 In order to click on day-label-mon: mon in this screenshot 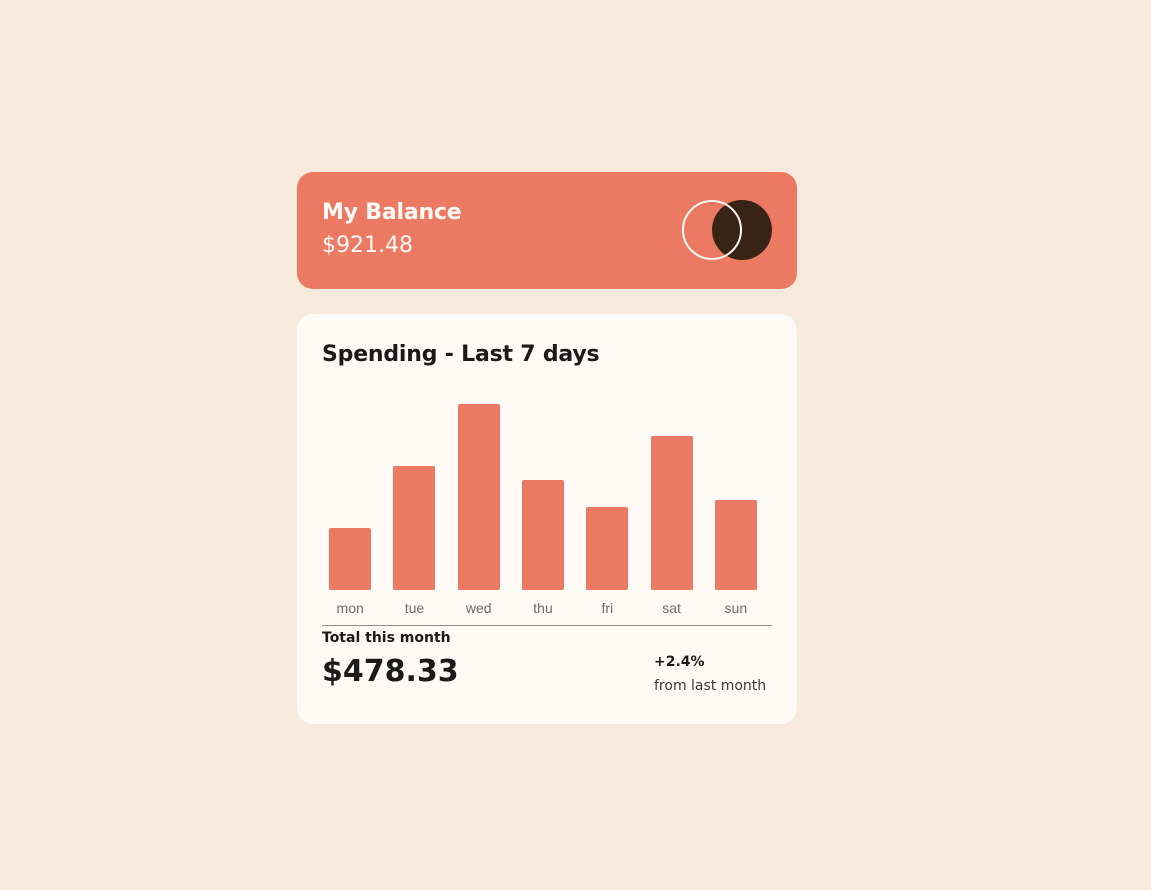, I will do `click(350, 608)`.